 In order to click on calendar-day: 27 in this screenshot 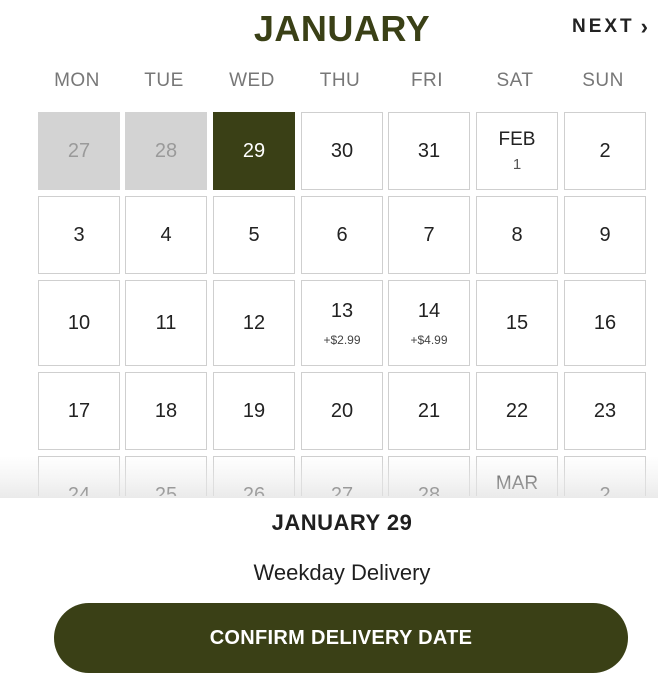, I will do `click(79, 151)`.